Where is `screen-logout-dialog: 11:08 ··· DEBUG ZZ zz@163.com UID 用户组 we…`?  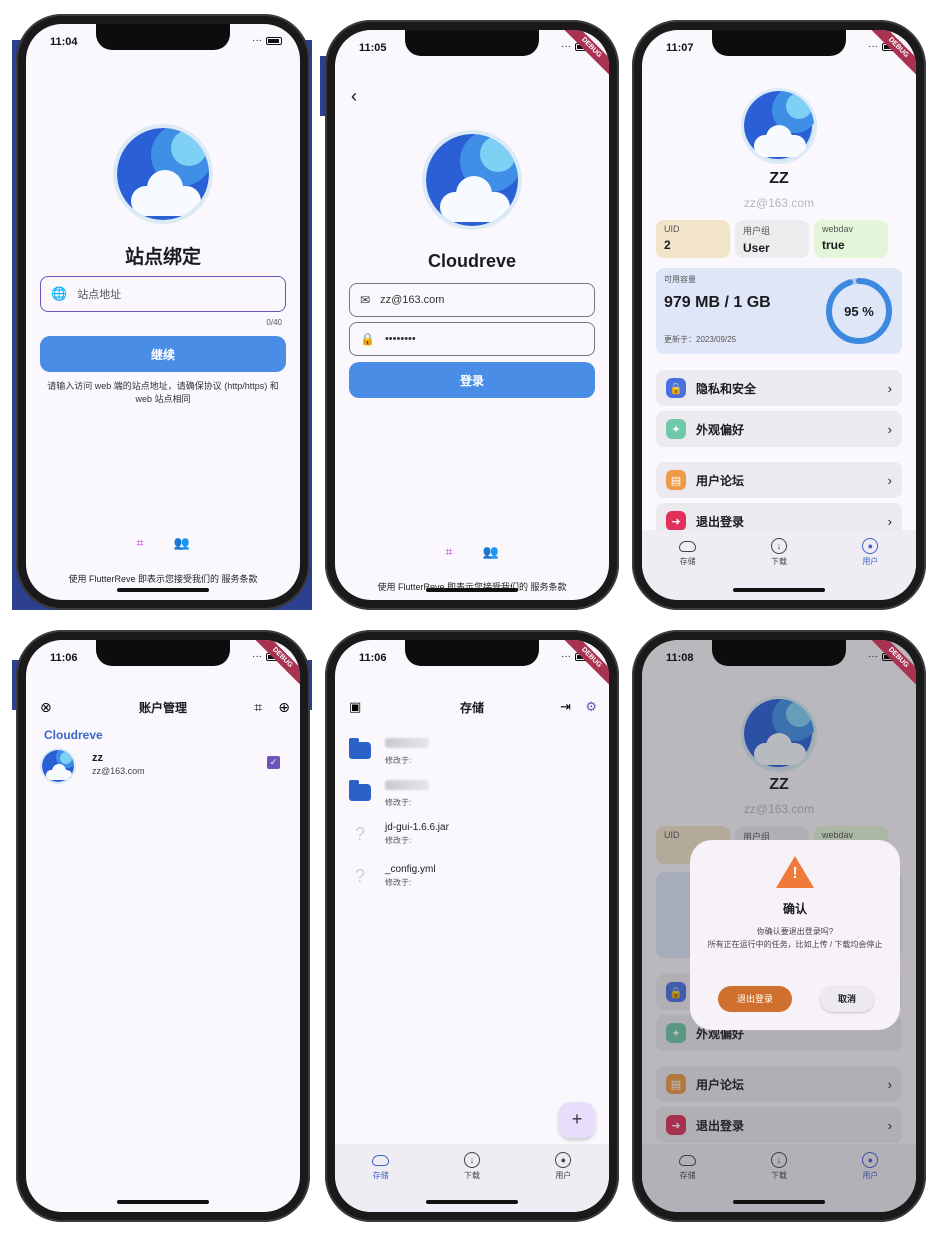 screen-logout-dialog: 11:08 ··· DEBUG ZZ zz@163.com UID 用户组 we… is located at coordinates (779, 926).